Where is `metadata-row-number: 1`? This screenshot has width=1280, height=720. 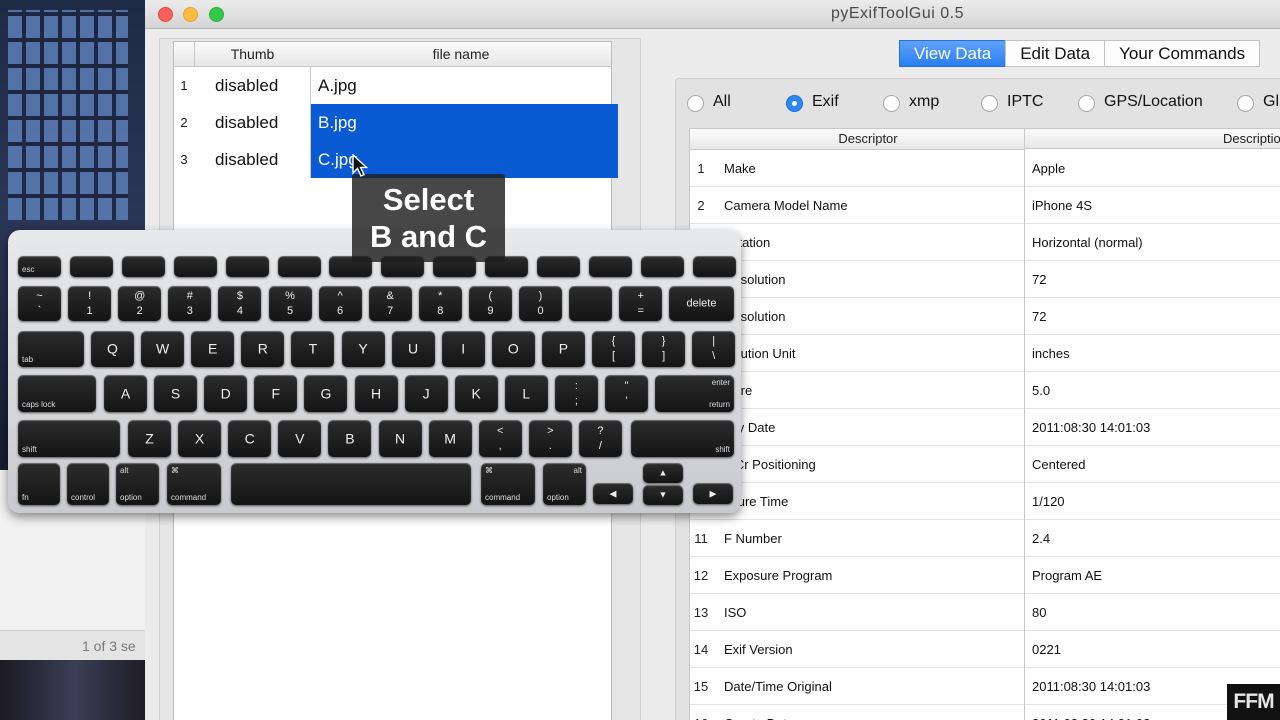
metadata-row-number: 1 is located at coordinates (701, 168).